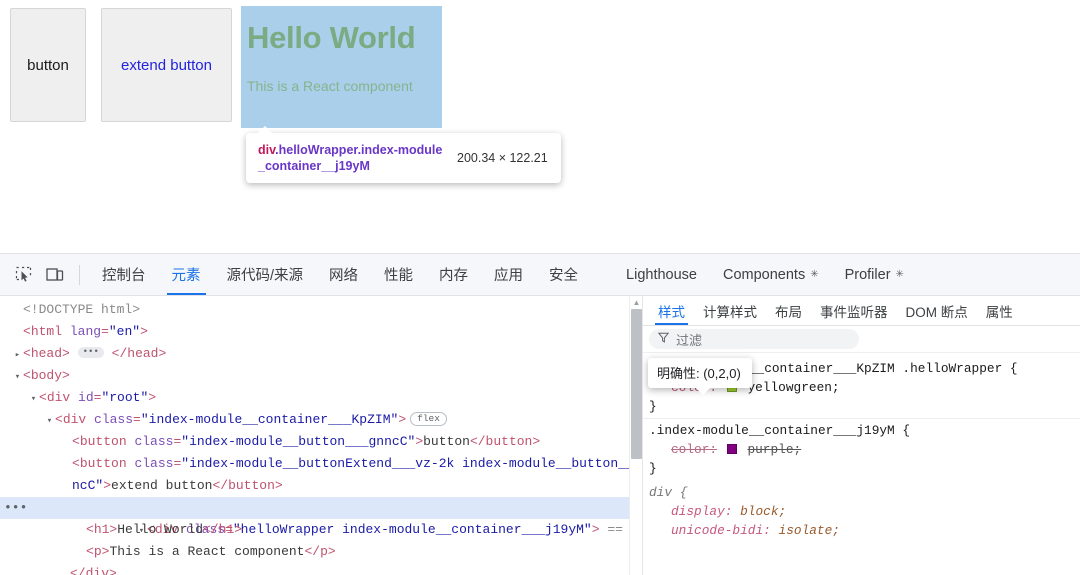 The image size is (1080, 575). Describe the element at coordinates (730, 310) in the screenshot. I see `tab-computed: 计算样式` at that location.